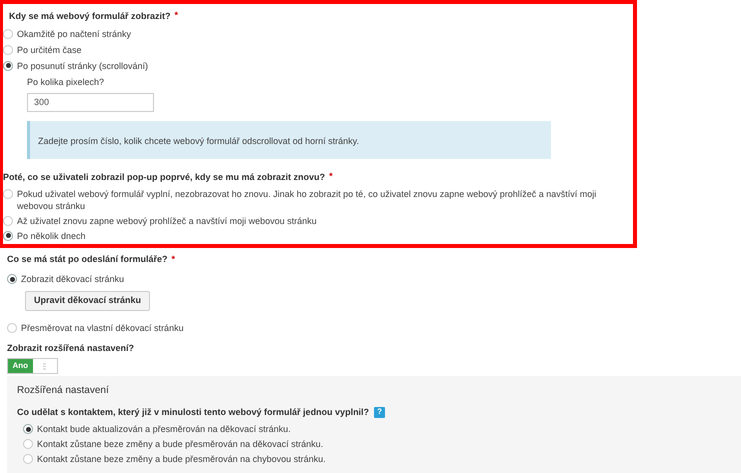 The image size is (741, 473). Describe the element at coordinates (72, 279) in the screenshot. I see `option-label: Zobrazit děkovací stránku` at that location.